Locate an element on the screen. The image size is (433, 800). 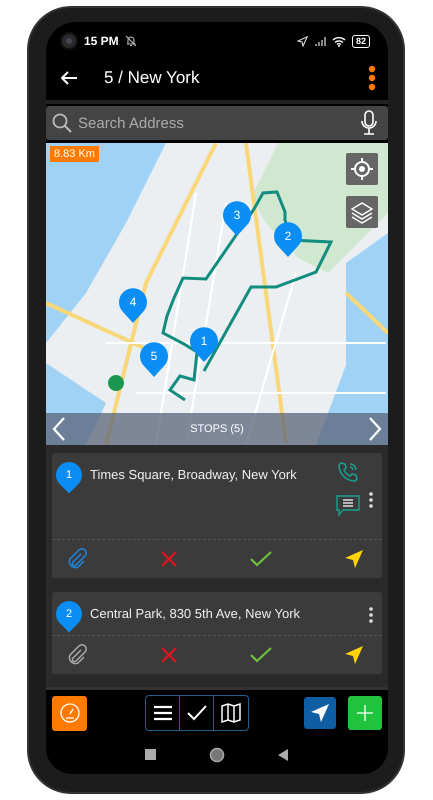
my-location-button is located at coordinates (362, 169).